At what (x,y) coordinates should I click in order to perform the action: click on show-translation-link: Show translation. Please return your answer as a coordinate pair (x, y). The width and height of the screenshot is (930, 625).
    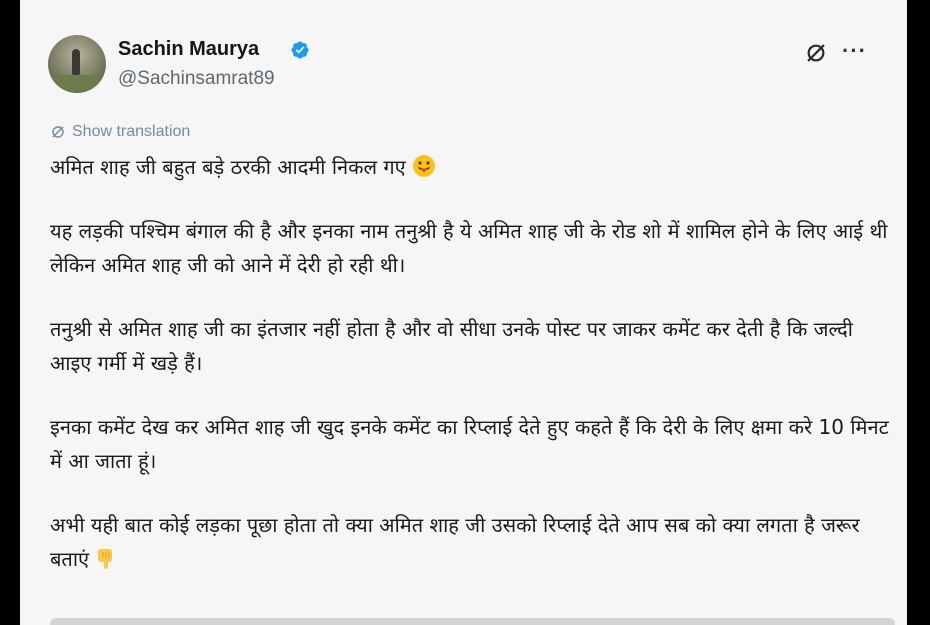
    Looking at the image, I should click on (120, 132).